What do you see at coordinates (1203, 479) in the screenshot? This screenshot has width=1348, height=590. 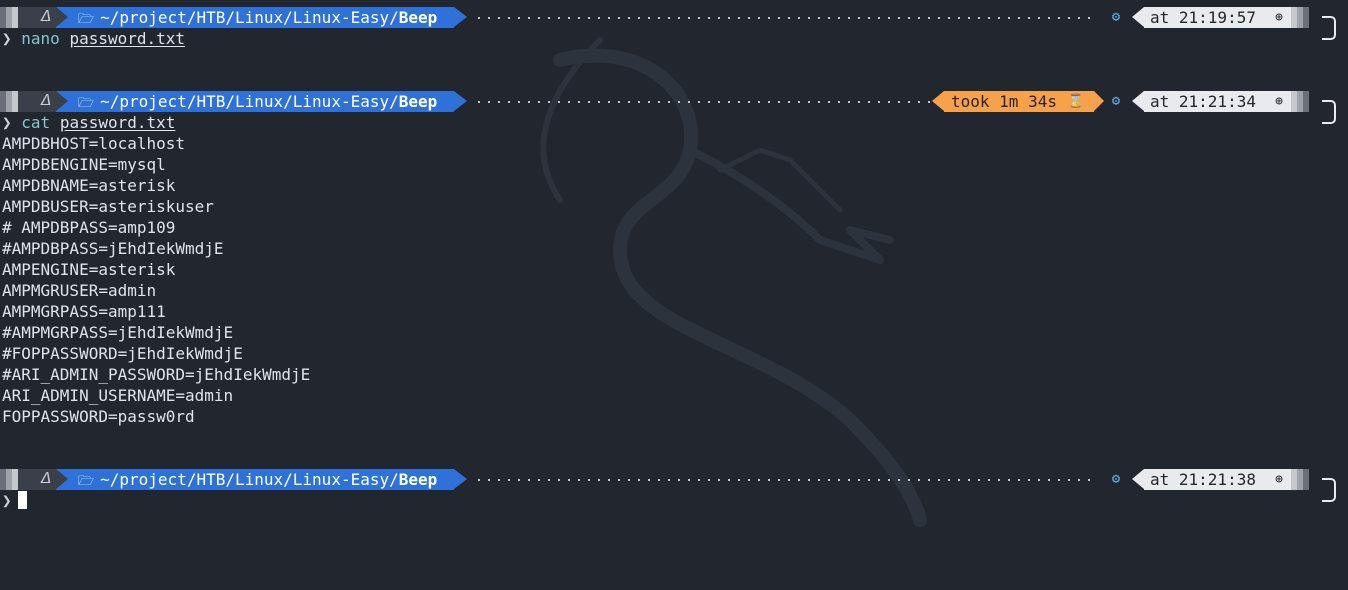 I see `prompt-time: at 21:21:38` at bounding box center [1203, 479].